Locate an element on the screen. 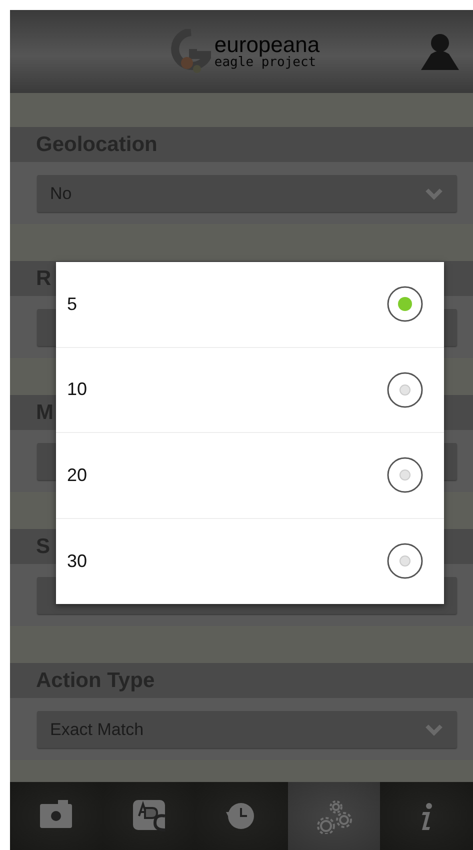 This screenshot has width=473, height=850. logo-title: europeana is located at coordinates (267, 45).